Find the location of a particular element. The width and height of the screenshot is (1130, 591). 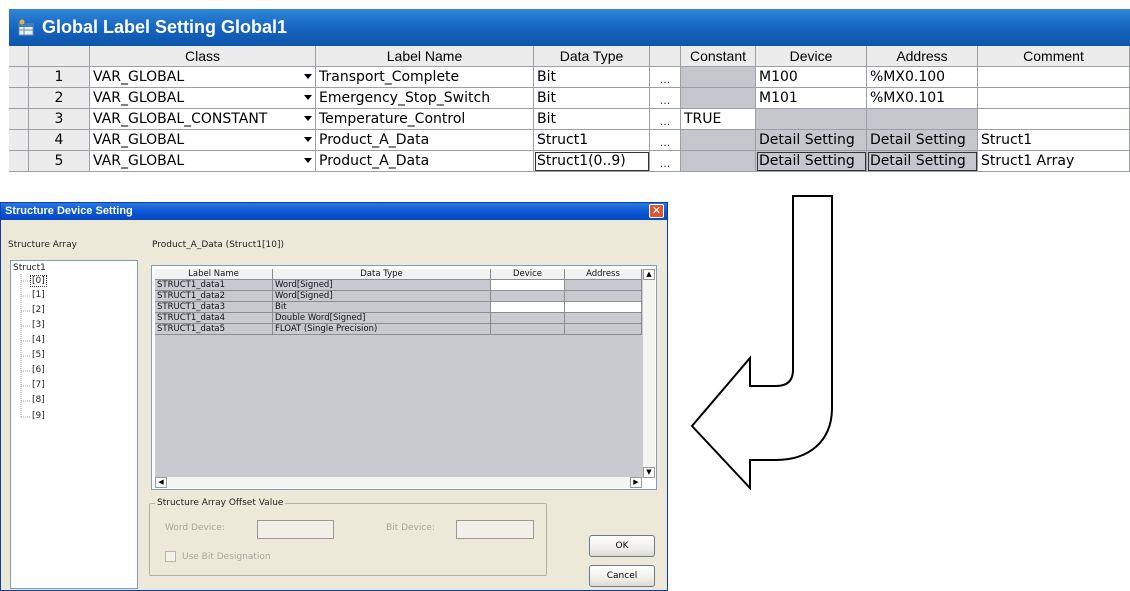

address-cell is located at coordinates (922, 119).